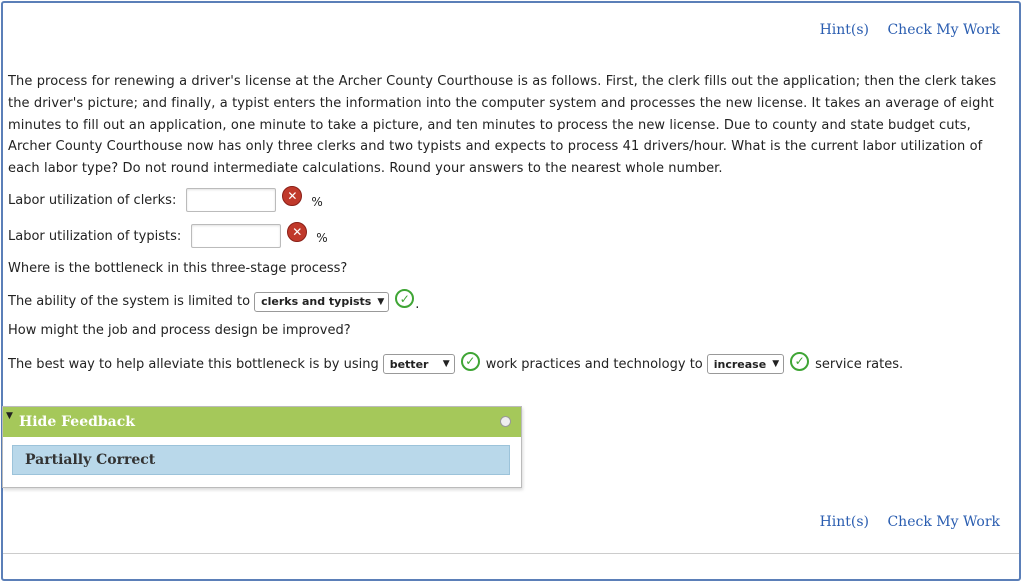  What do you see at coordinates (511, 553) in the screenshot?
I see `divider` at bounding box center [511, 553].